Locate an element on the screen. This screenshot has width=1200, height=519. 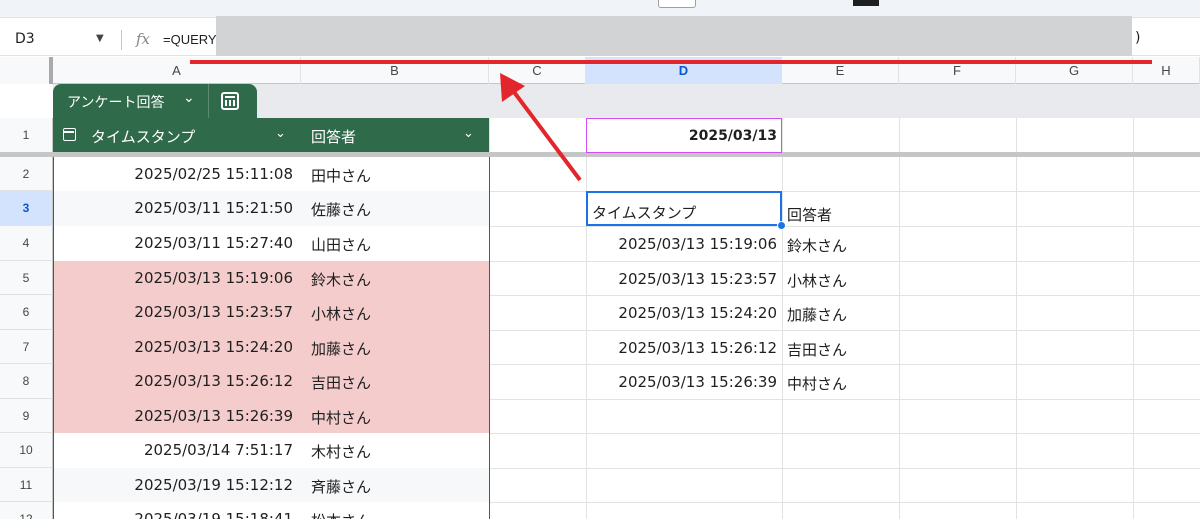
row-header-3: 3 is located at coordinates (26, 208).